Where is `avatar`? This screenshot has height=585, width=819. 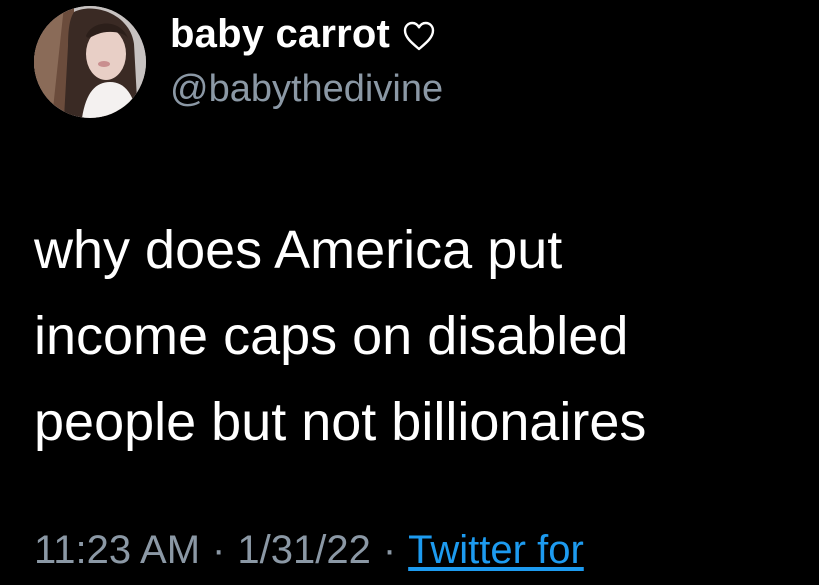 avatar is located at coordinates (90, 62).